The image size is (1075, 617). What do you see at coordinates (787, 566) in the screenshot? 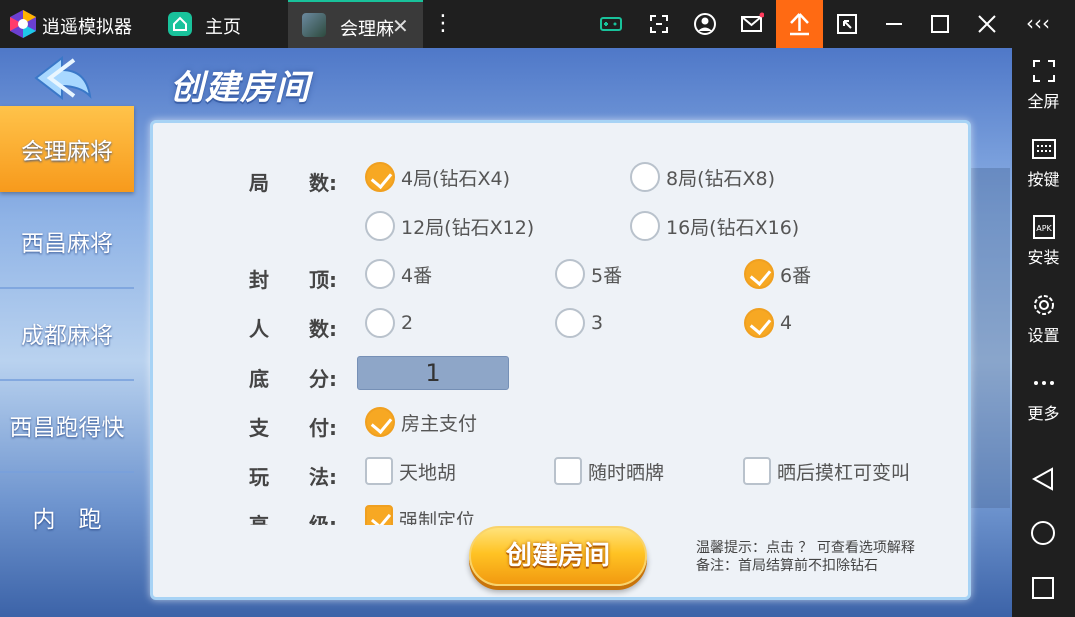
I see `note-text: 备注：首局结算前不扣除钻石` at bounding box center [787, 566].